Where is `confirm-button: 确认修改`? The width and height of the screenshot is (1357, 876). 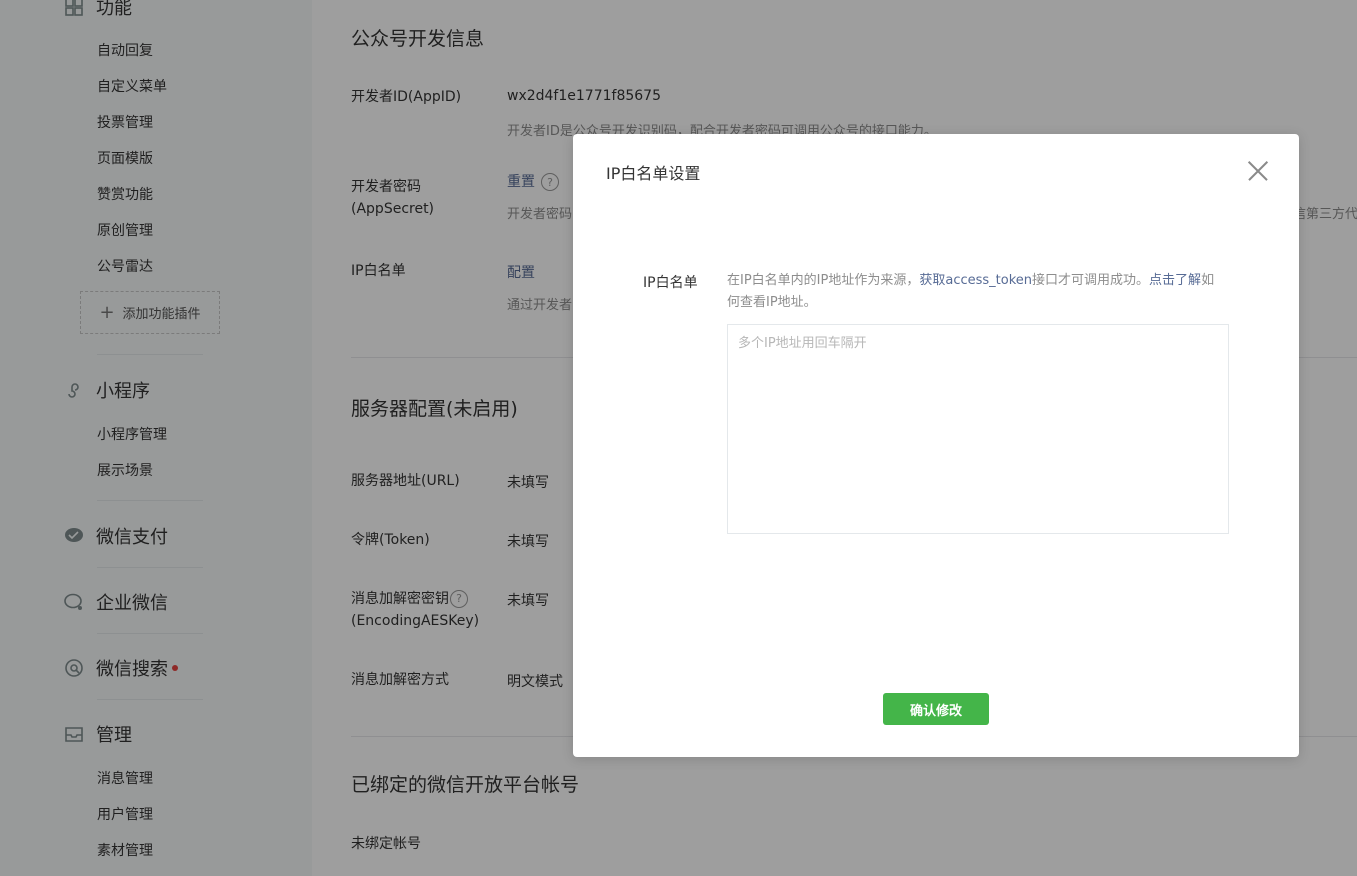
confirm-button: 确认修改 is located at coordinates (936, 709).